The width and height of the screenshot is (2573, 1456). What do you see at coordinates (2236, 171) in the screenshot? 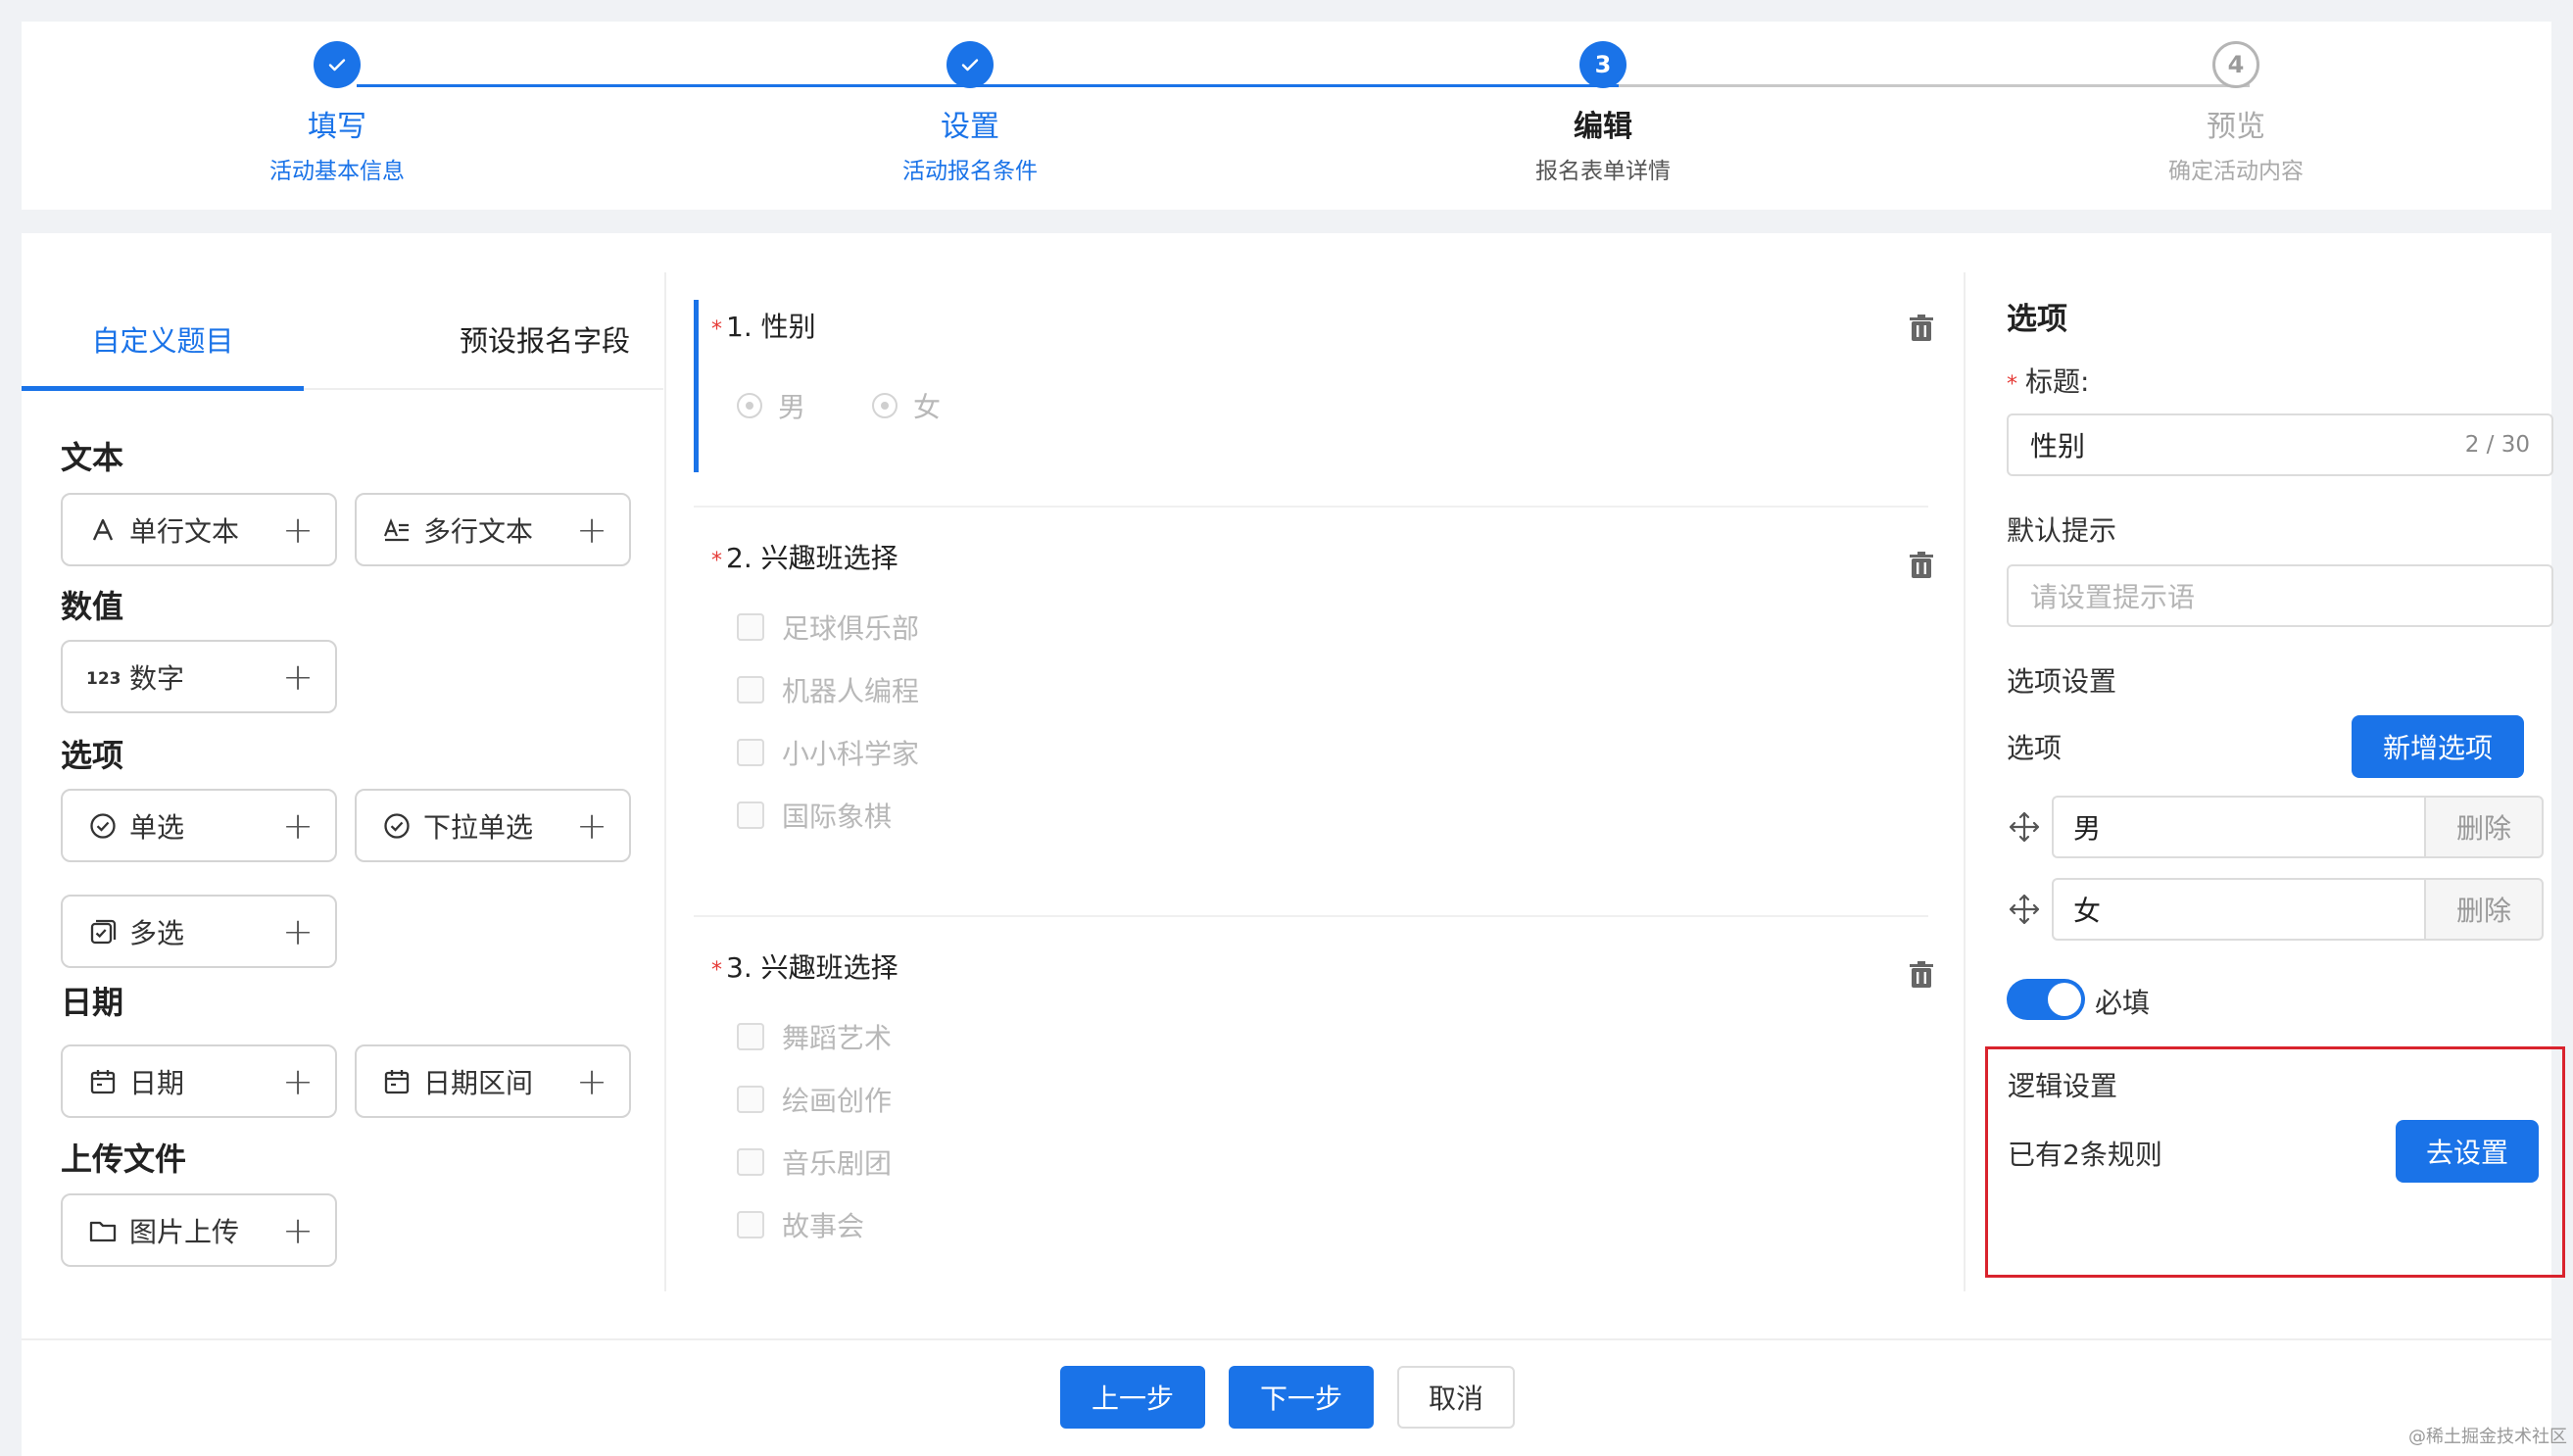
I see `step-desc: 确定活动内容` at bounding box center [2236, 171].